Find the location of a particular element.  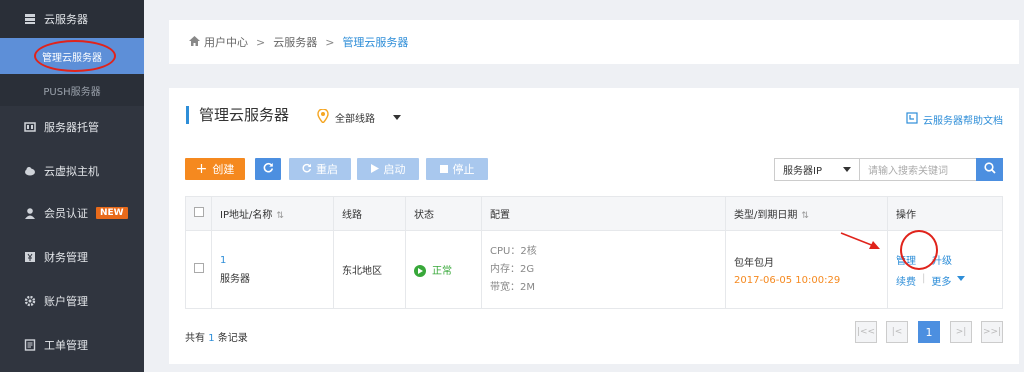

table-header-row: IP地址/名称 ⇅ 线路 状态 配置 类型/到期日期 ⇅ 操作 is located at coordinates (594, 213).